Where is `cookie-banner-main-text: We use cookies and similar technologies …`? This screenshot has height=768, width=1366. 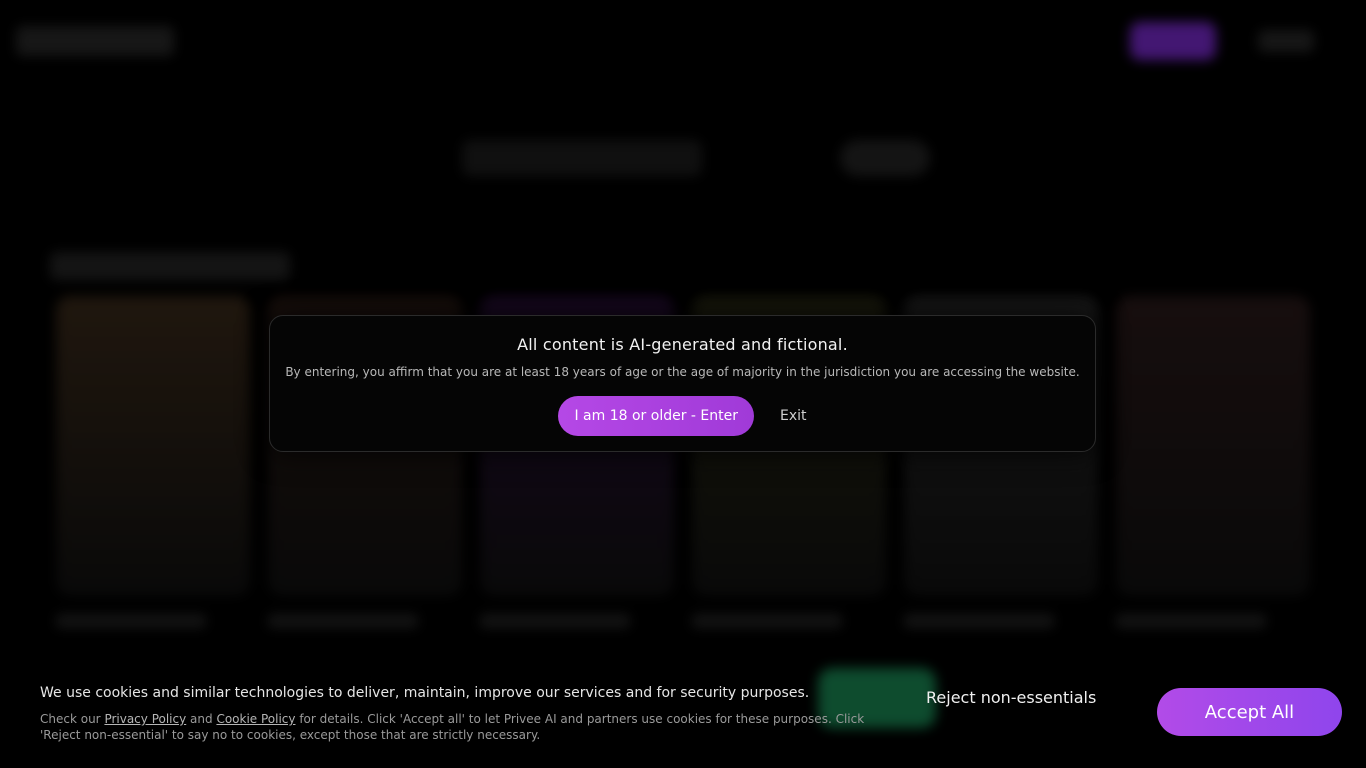 cookie-banner-main-text: We use cookies and similar technologies … is located at coordinates (425, 693).